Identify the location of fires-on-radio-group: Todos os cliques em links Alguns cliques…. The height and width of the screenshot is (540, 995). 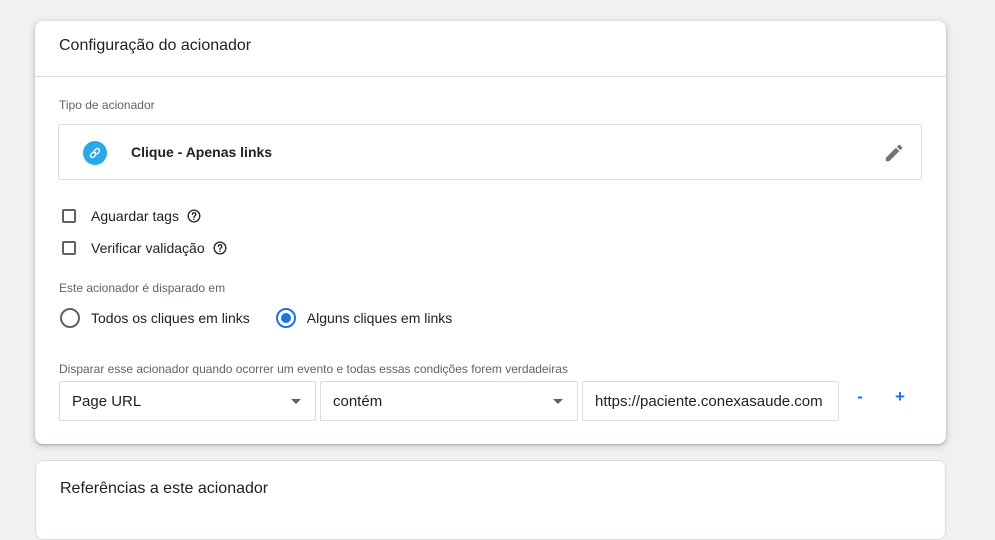
(269, 318).